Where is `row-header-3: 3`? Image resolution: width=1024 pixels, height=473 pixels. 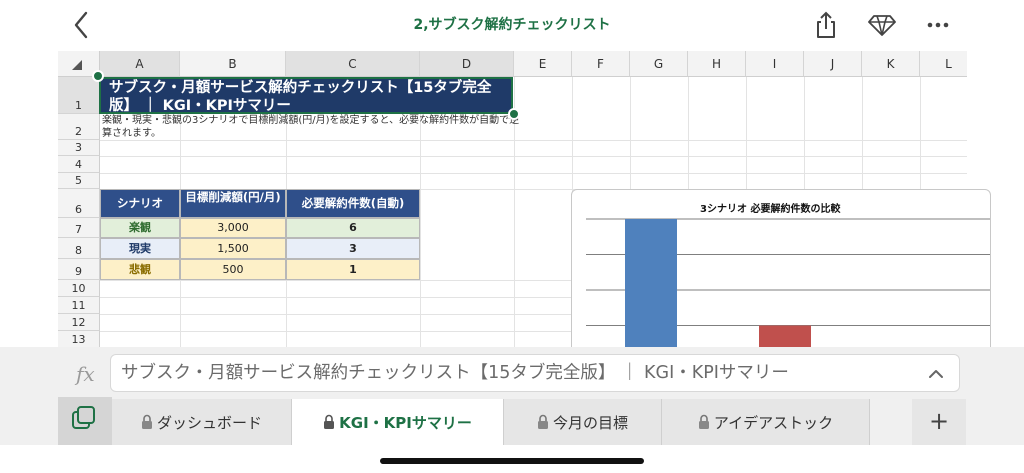 row-header-3: 3 is located at coordinates (79, 148).